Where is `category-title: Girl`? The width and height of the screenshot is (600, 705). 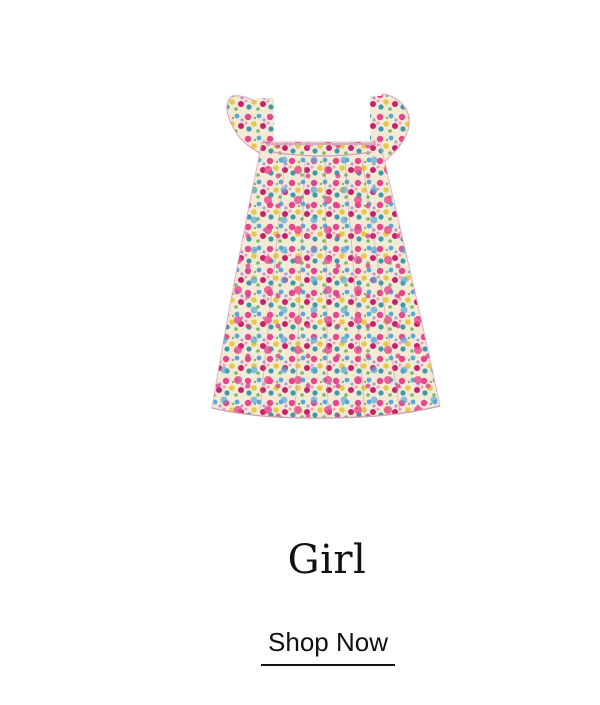
category-title: Girl is located at coordinates (327, 560).